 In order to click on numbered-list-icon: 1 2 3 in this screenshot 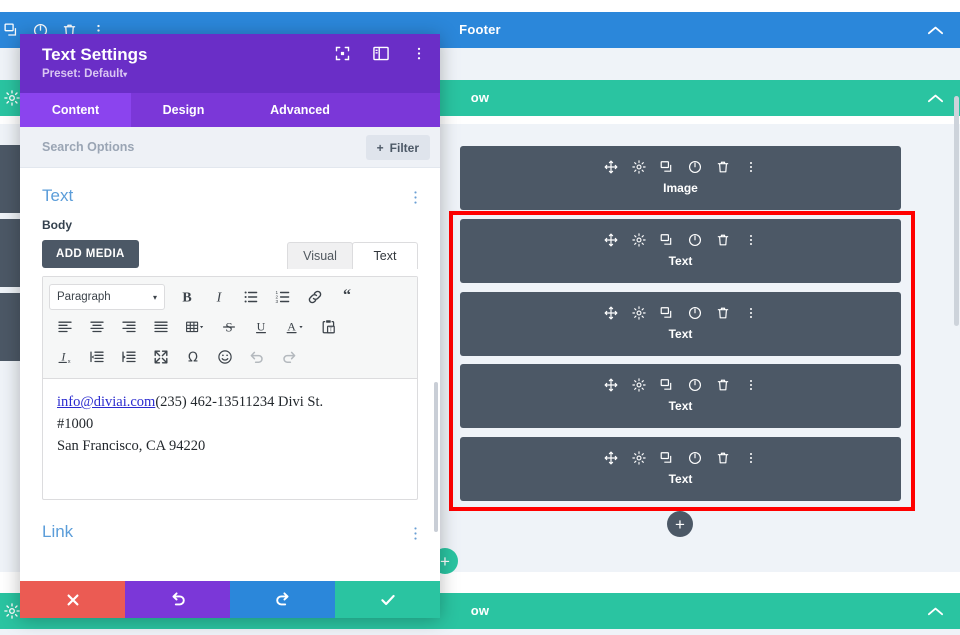, I will do `click(283, 297)`.